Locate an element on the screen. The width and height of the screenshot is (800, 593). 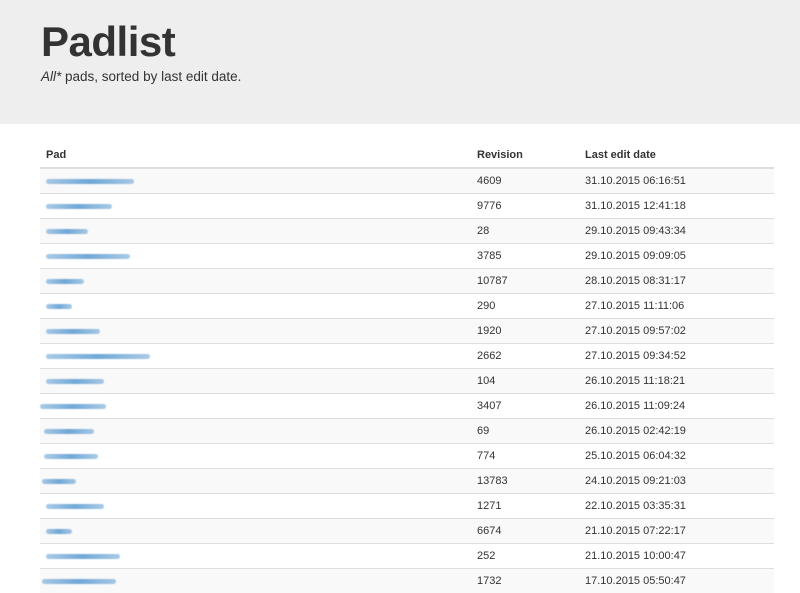
last-edit-date-cell: 29.10.2015 09:09:05 is located at coordinates (676, 256).